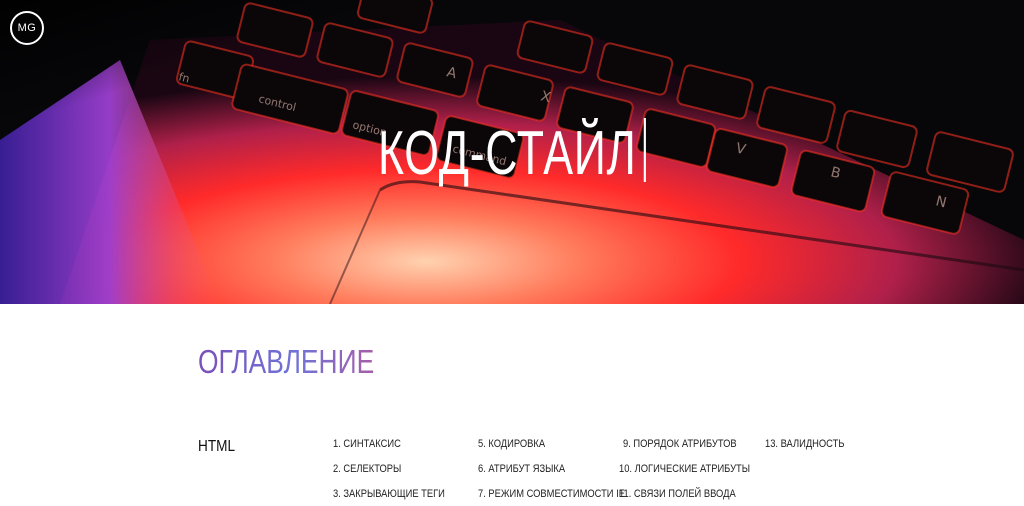 Image resolution: width=1024 pixels, height=506 pixels. What do you see at coordinates (804, 444) in the screenshot?
I see `toc-item-validity: 13. ВАЛИДНОСТЬ` at bounding box center [804, 444].